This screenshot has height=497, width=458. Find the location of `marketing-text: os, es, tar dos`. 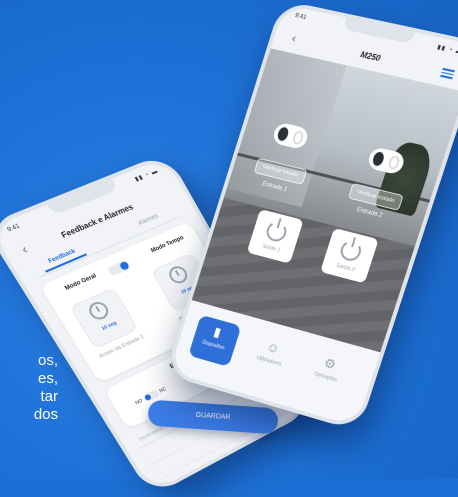

marketing-text: os, es, tar dos is located at coordinates (29, 388).